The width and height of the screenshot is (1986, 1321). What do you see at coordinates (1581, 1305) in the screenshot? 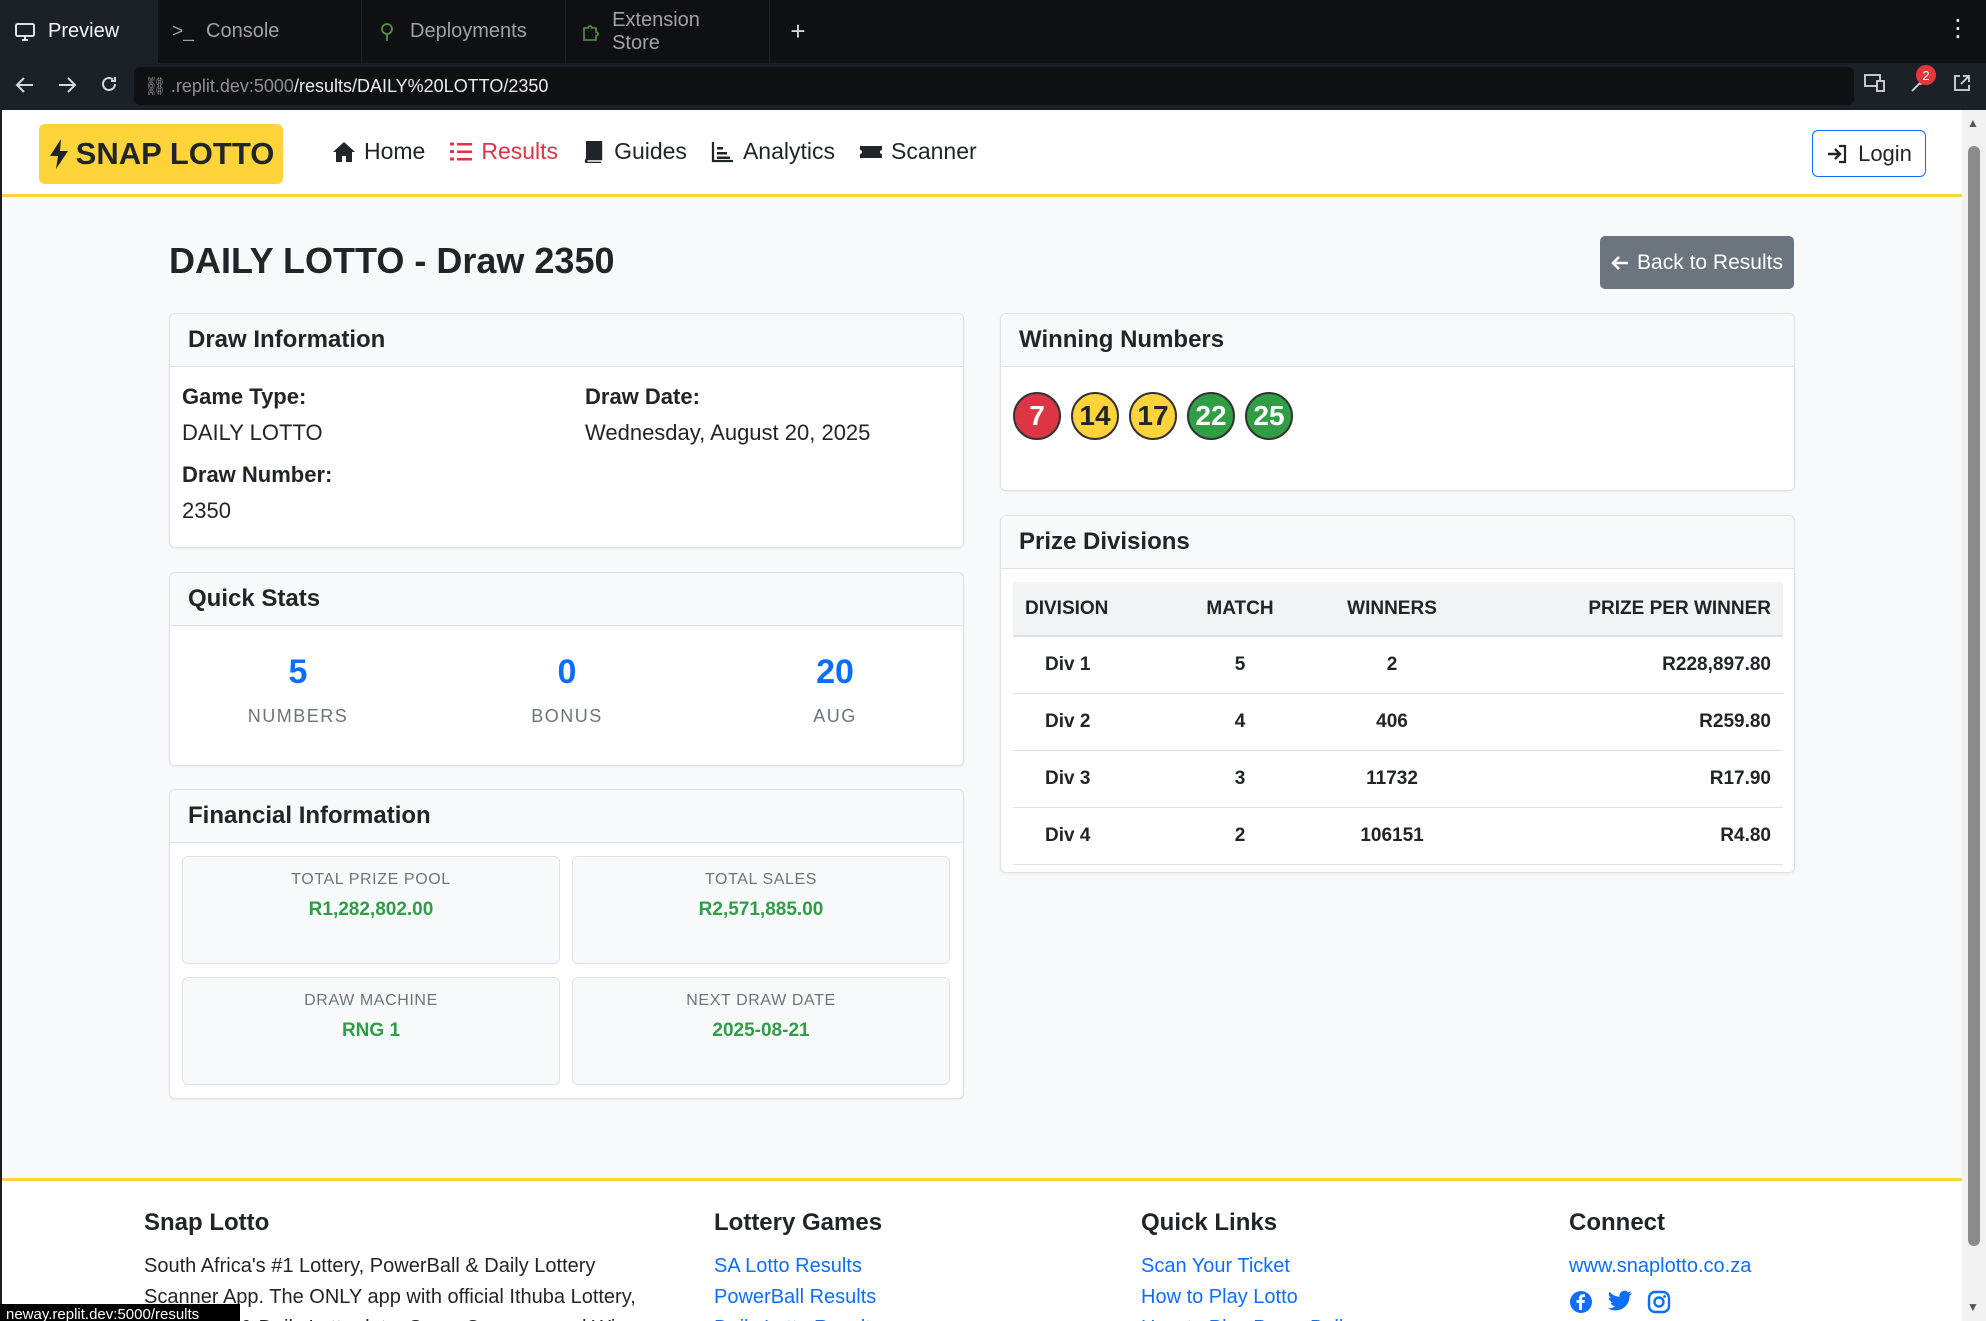
I see `facebook-icon` at bounding box center [1581, 1305].